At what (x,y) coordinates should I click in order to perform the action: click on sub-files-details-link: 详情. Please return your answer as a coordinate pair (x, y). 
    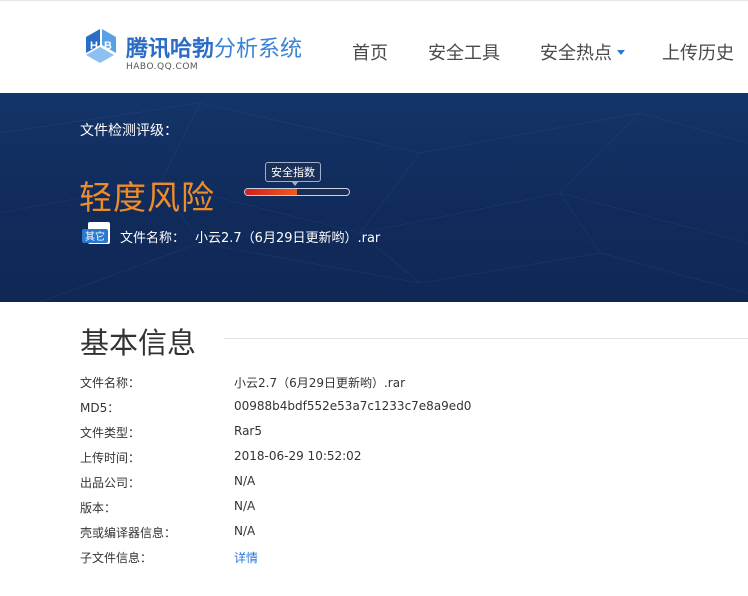
    Looking at the image, I should click on (246, 557).